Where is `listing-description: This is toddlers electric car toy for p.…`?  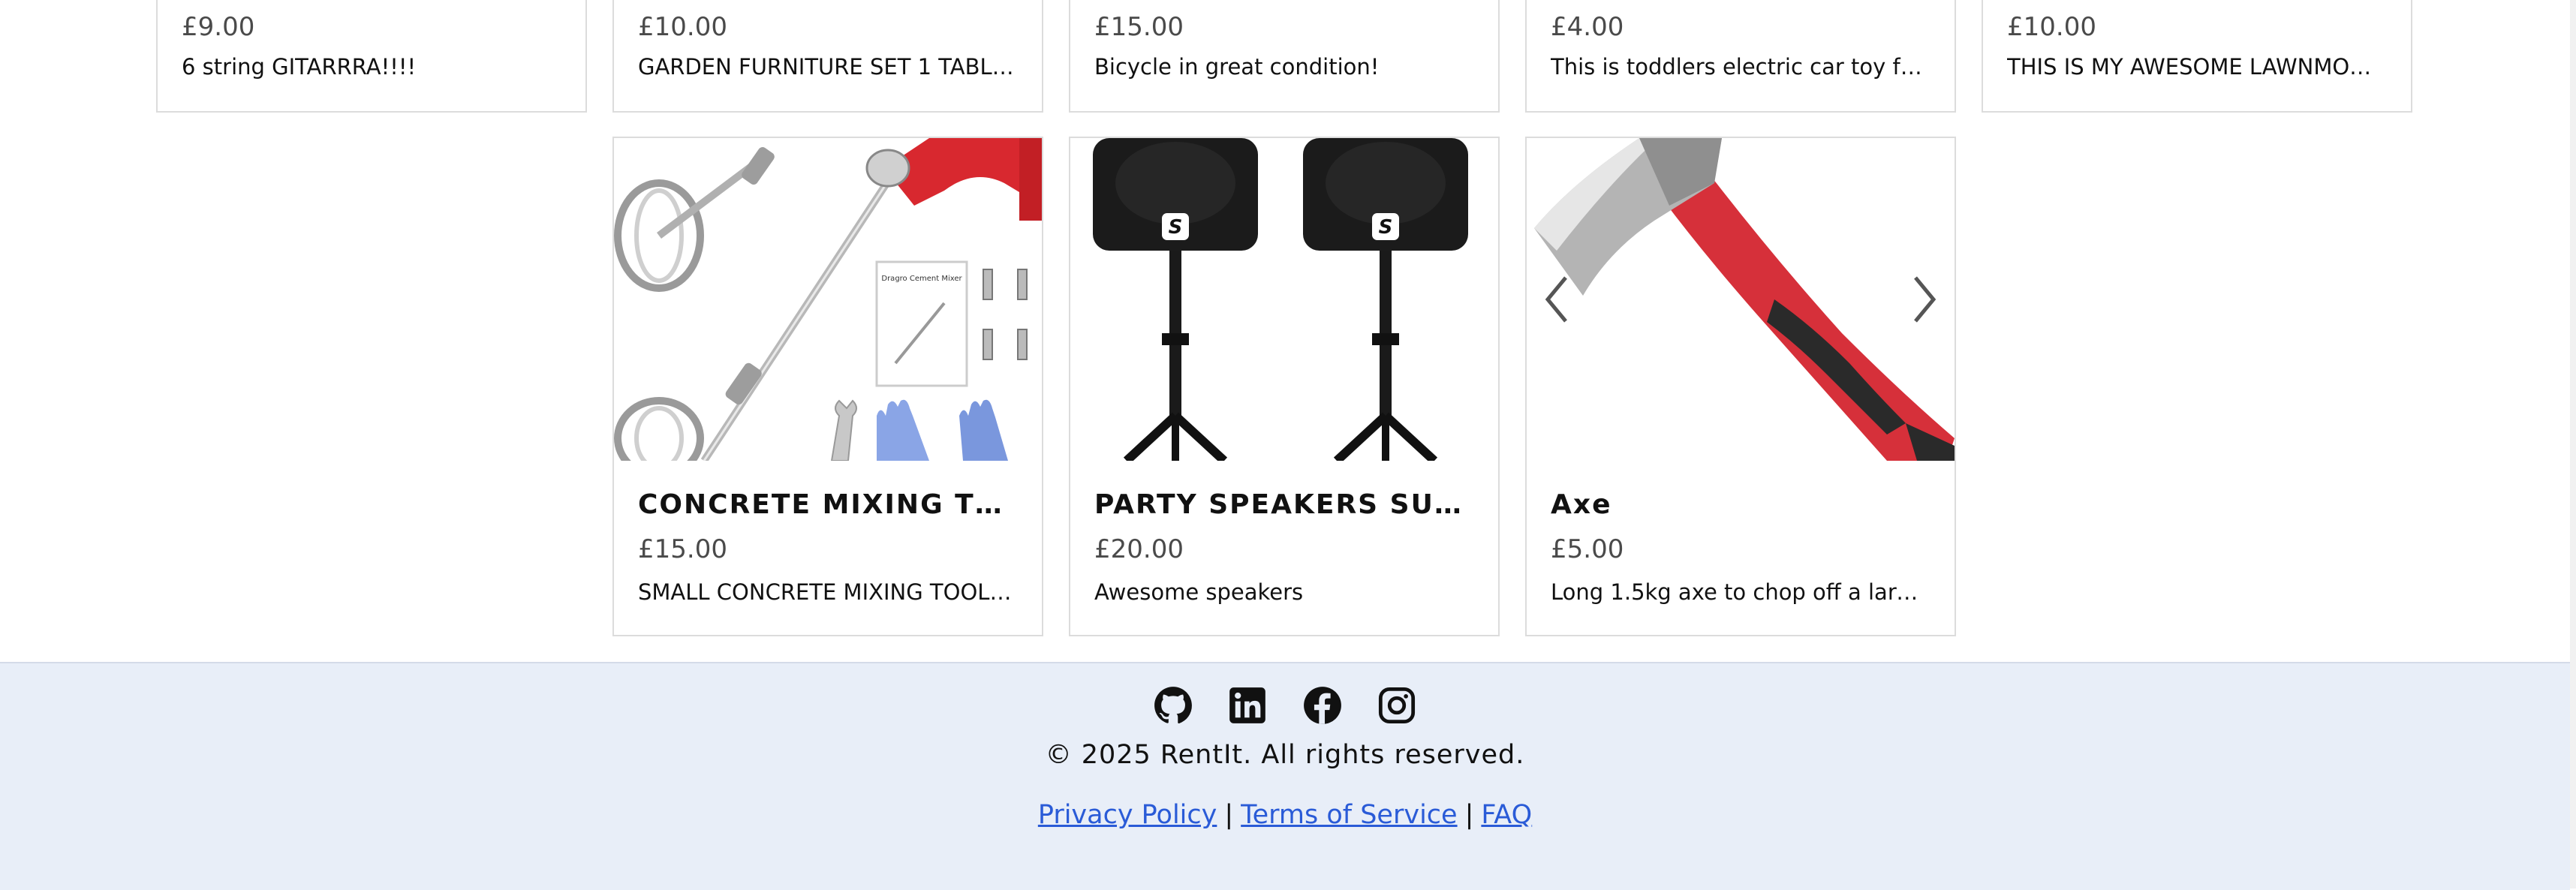
listing-description: This is toddlers electric car toy for p.… is located at coordinates (1740, 67).